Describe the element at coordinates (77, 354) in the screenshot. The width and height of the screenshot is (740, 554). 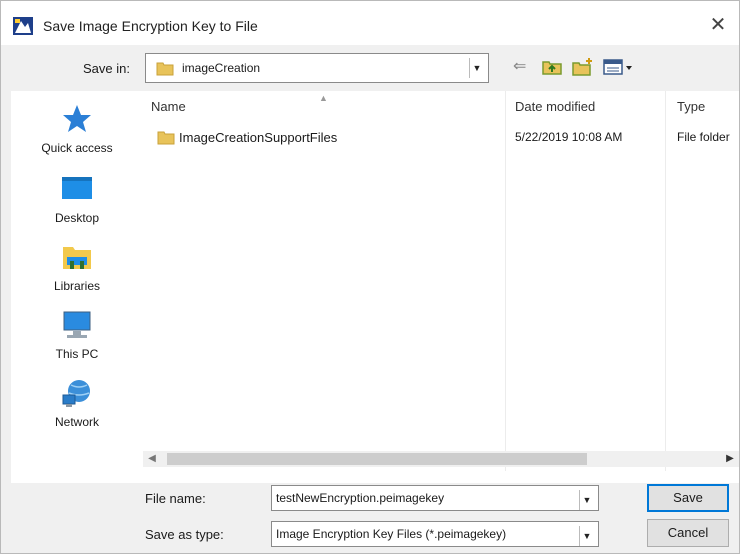
I see `sidebar-item-label: This PC` at that location.